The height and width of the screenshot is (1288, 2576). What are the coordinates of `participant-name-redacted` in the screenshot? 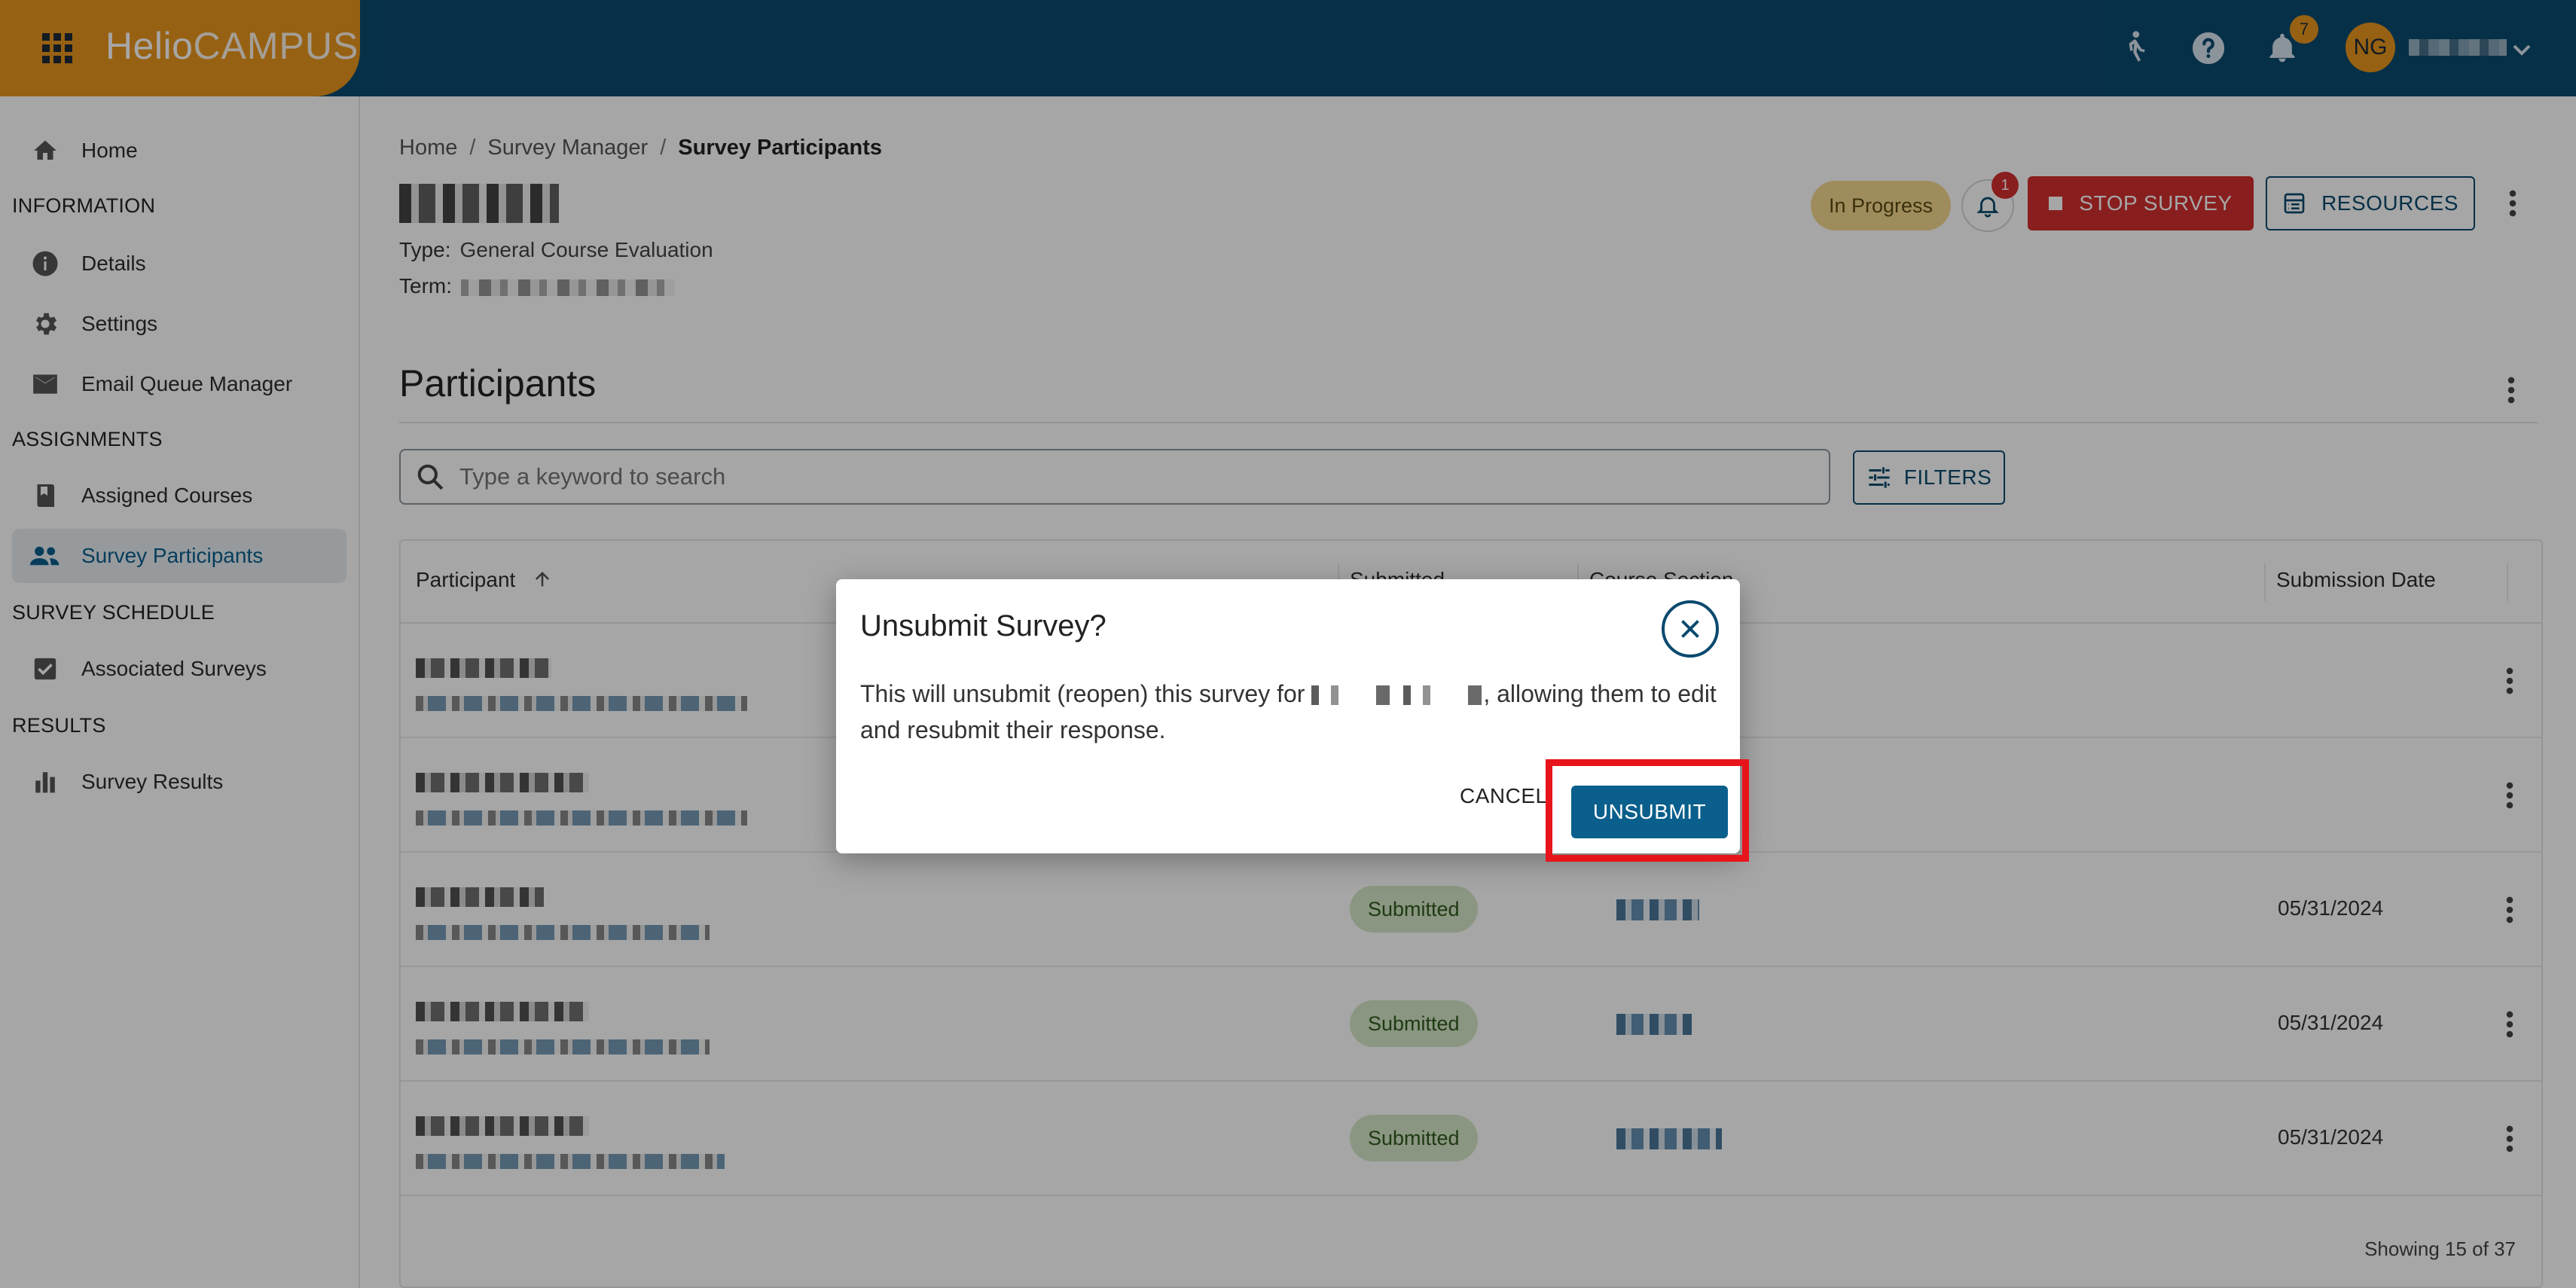 It's located at (1398, 695).